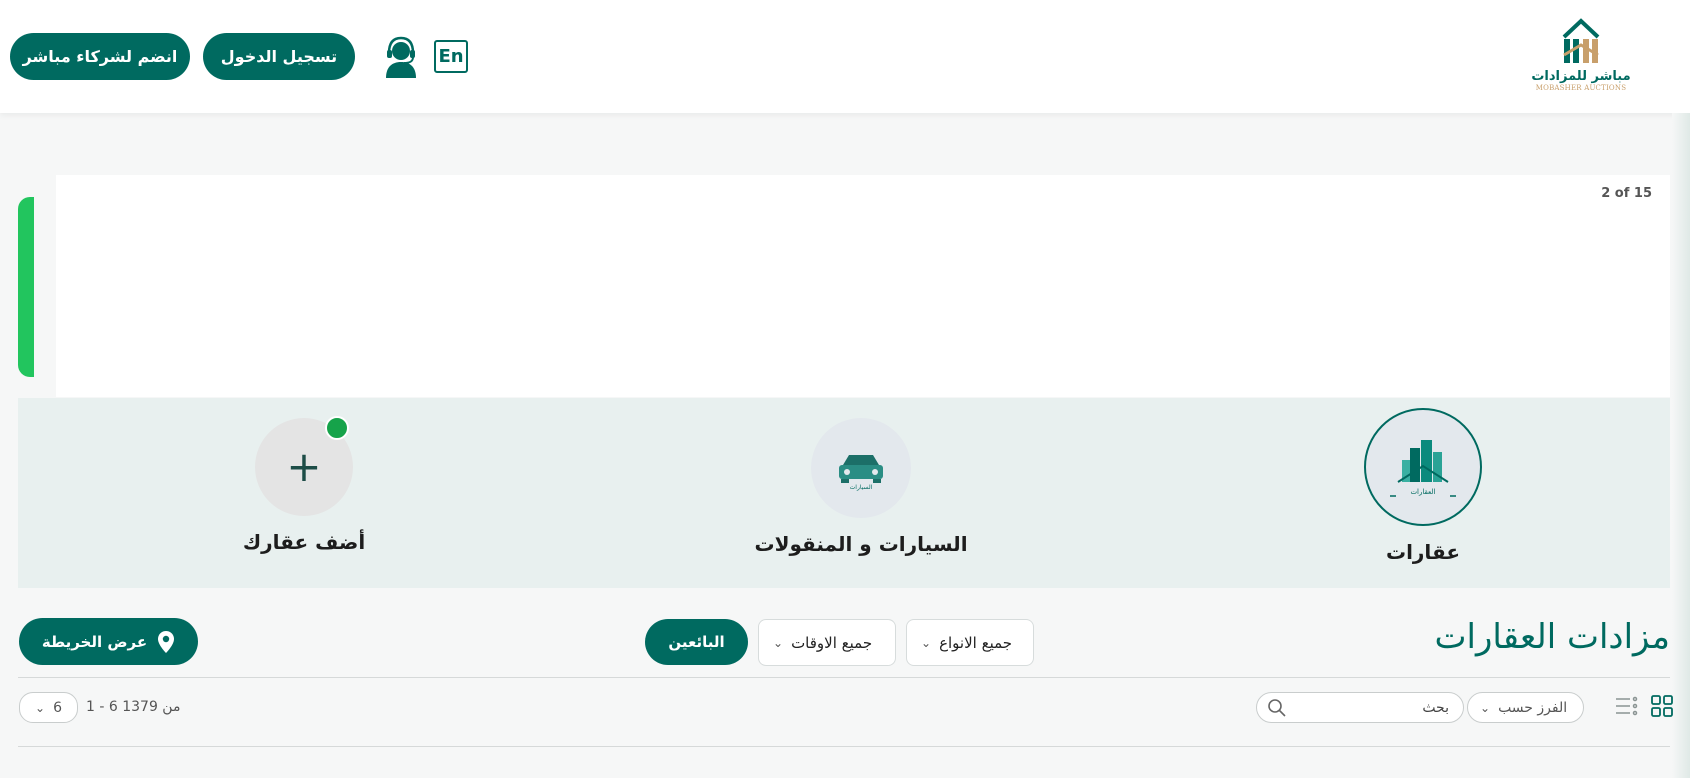 The height and width of the screenshot is (778, 1690). I want to click on logo-text-english: MOBASHER AUCTIONS, so click(1581, 88).